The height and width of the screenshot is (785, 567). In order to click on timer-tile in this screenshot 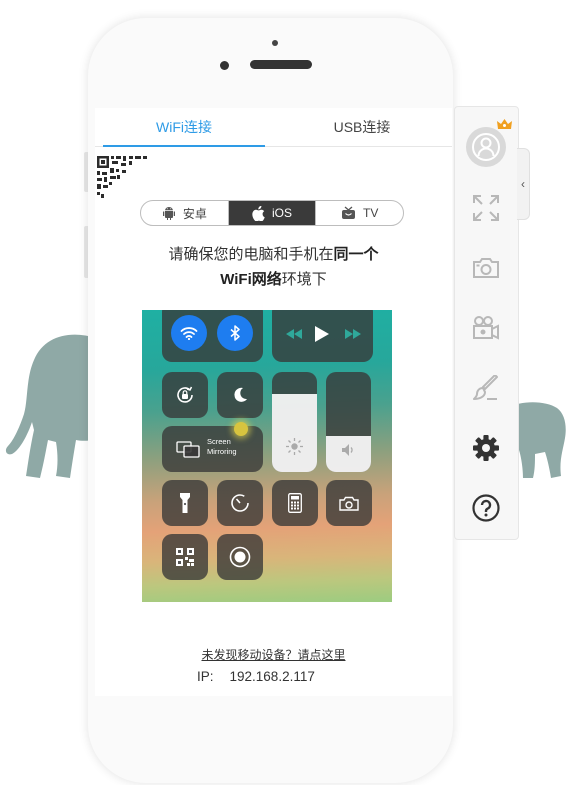, I will do `click(240, 503)`.